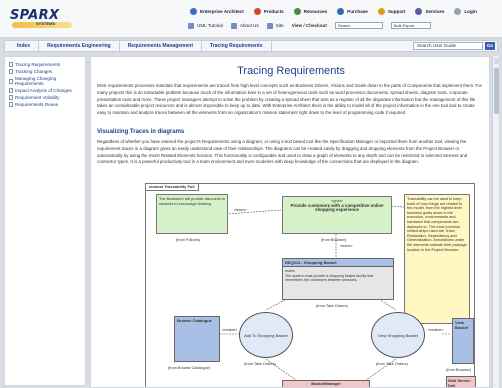 The image size is (502, 388). I want to click on use-case-view-basket: View Shopping Basket, so click(398, 335).